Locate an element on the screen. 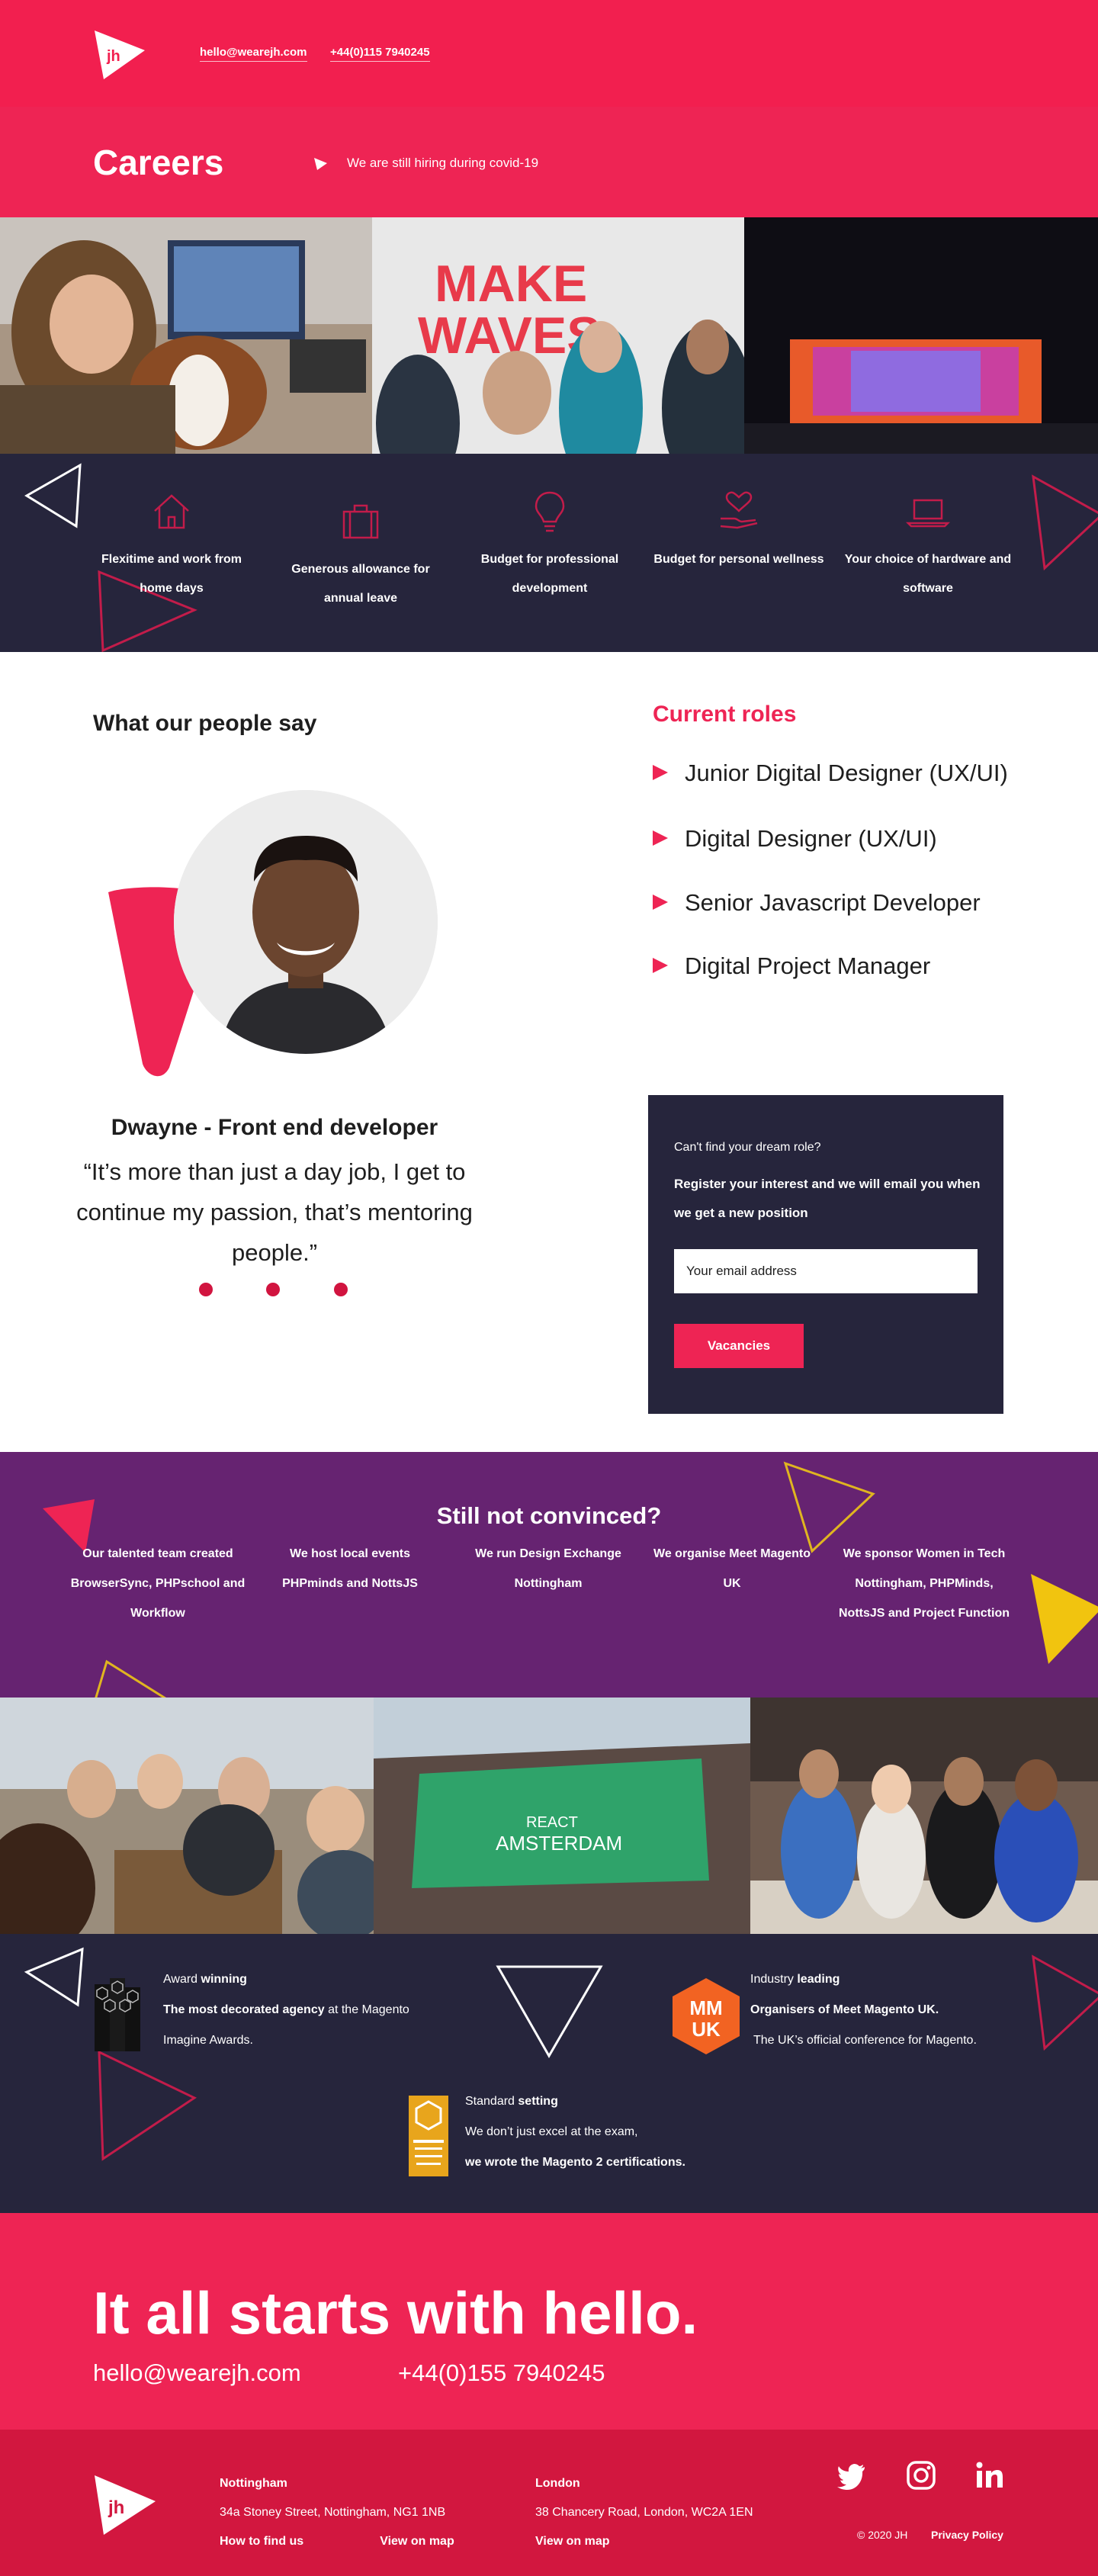 The image size is (1098, 2576). role-link: Senior Javascript Developer is located at coordinates (817, 903).